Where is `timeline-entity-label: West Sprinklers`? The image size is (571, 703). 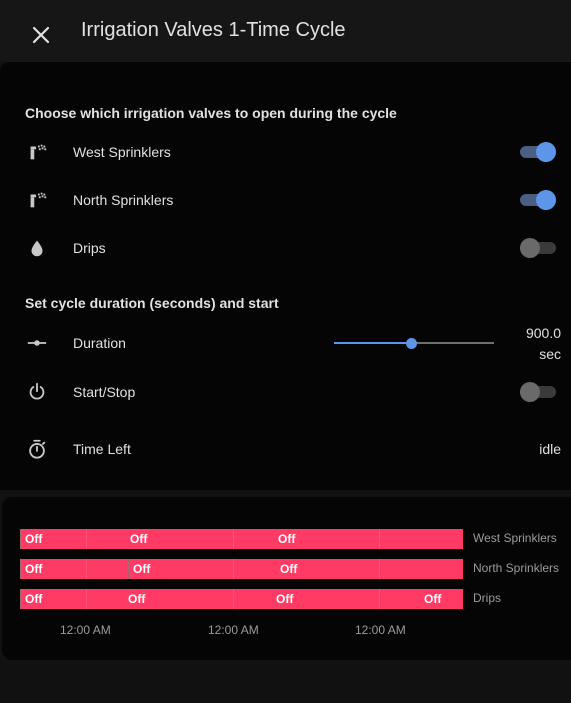 timeline-entity-label: West Sprinklers is located at coordinates (515, 538).